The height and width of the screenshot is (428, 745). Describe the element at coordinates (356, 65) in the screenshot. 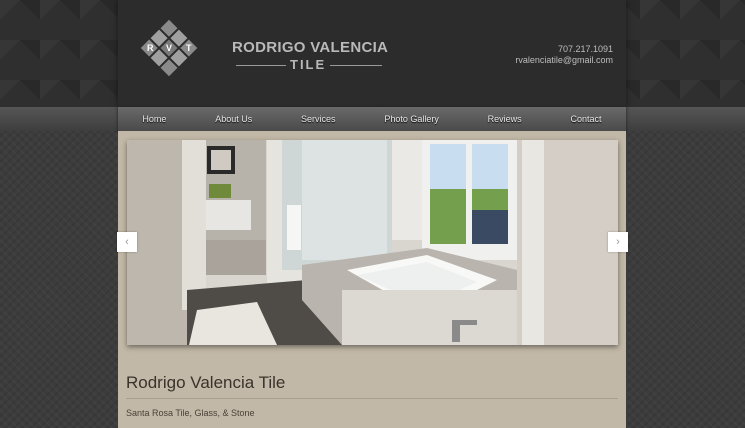

I see `brand-divider-right` at that location.